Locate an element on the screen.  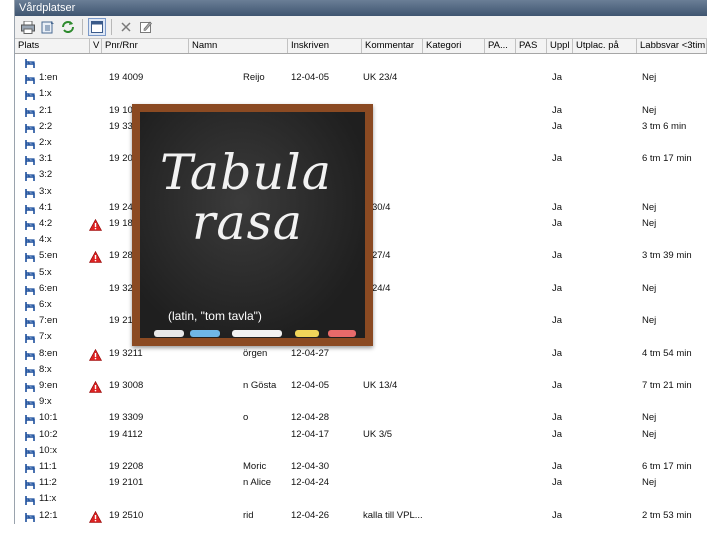
cell-kommentar: K 30/4 is located at coordinates (377, 207).